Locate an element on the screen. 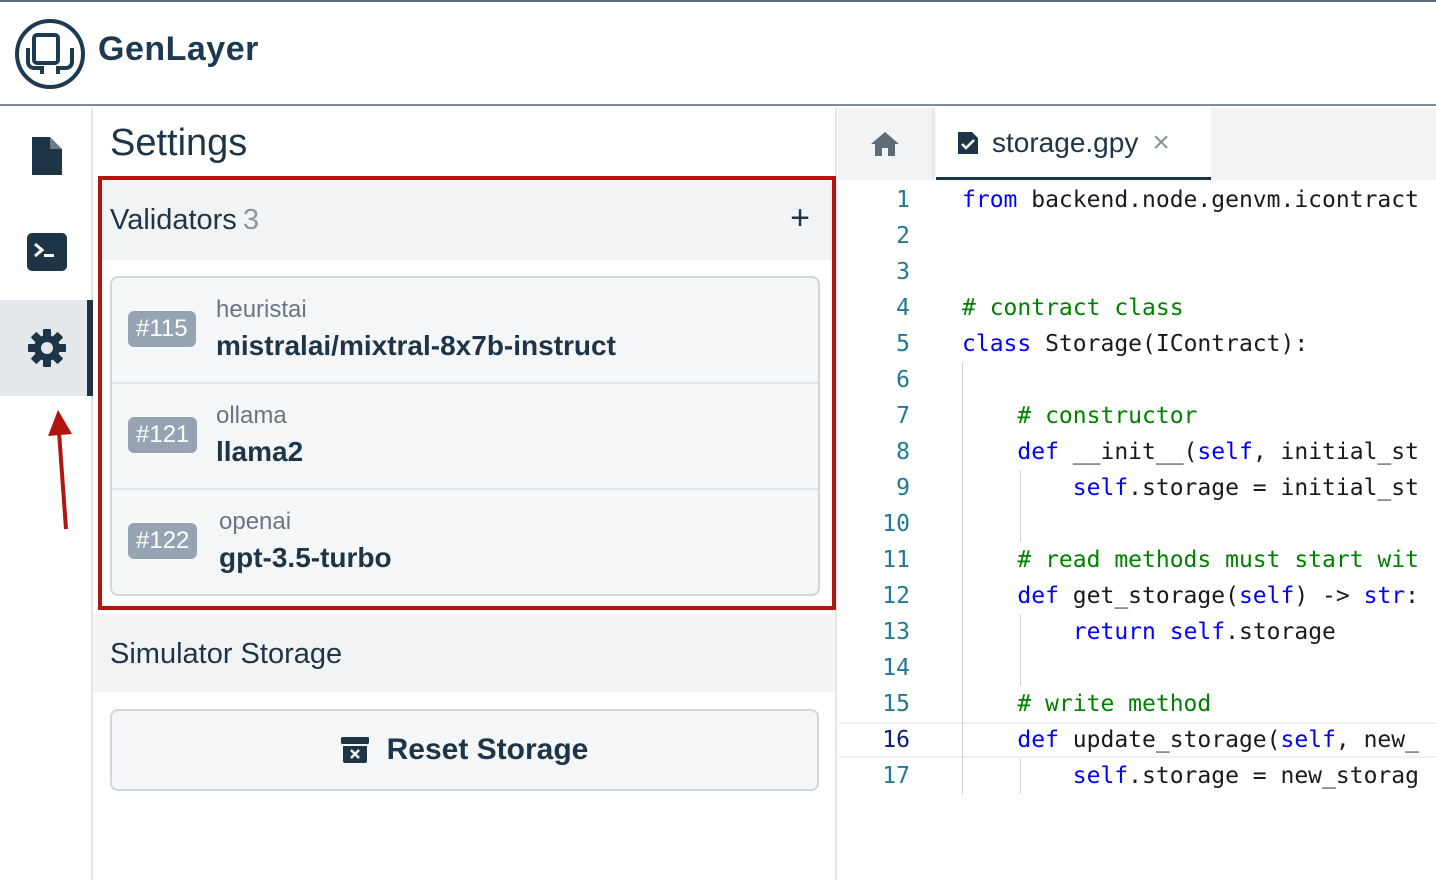 The height and width of the screenshot is (880, 1436). code-text: # read methods must start wit is located at coordinates (1218, 560).